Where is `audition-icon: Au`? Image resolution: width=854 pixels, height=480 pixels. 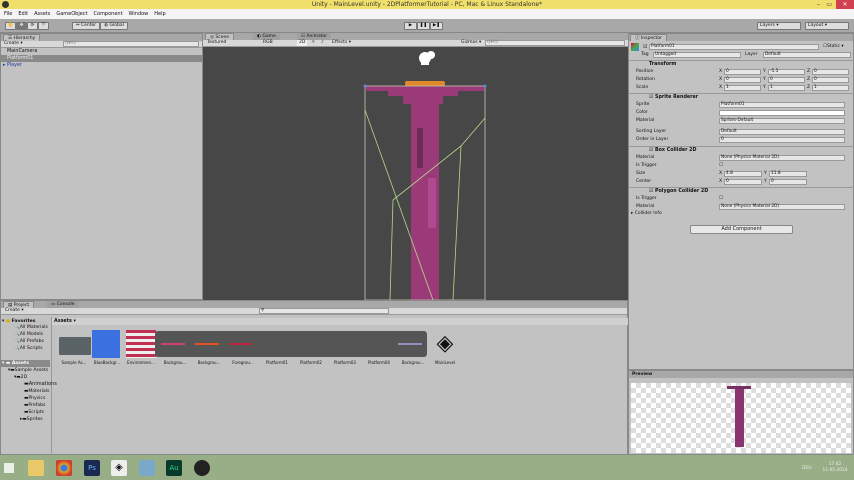
audition-icon: Au is located at coordinates (174, 468).